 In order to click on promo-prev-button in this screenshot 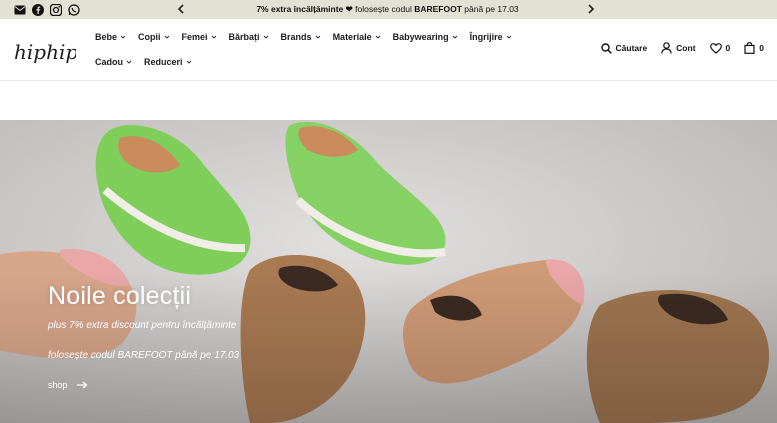, I will do `click(181, 9)`.